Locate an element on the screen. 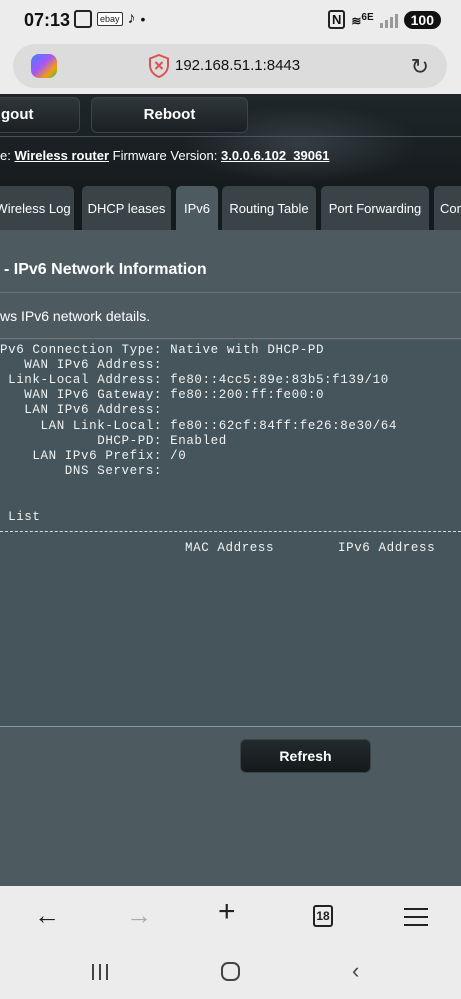 Image resolution: width=461 pixels, height=999 pixels. screenshot-icon is located at coordinates (83, 19).